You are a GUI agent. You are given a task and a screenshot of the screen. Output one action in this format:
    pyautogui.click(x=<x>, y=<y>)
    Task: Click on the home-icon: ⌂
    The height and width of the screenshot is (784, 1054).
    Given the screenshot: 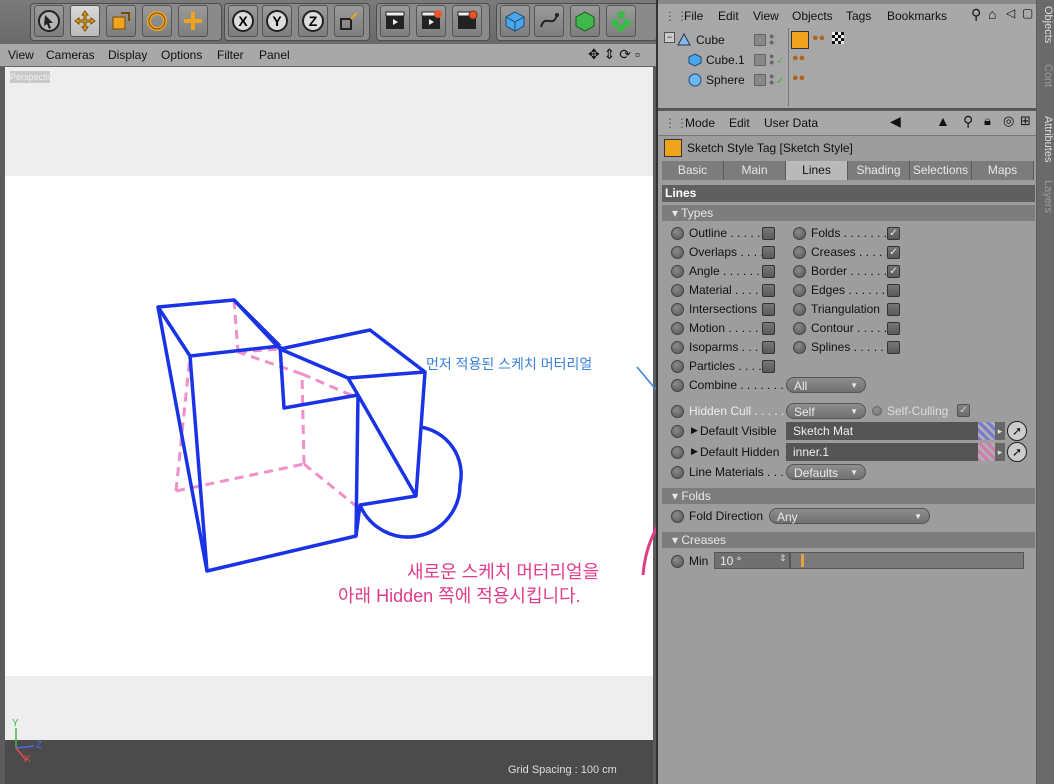 What is the action you would take?
    pyautogui.click(x=992, y=14)
    